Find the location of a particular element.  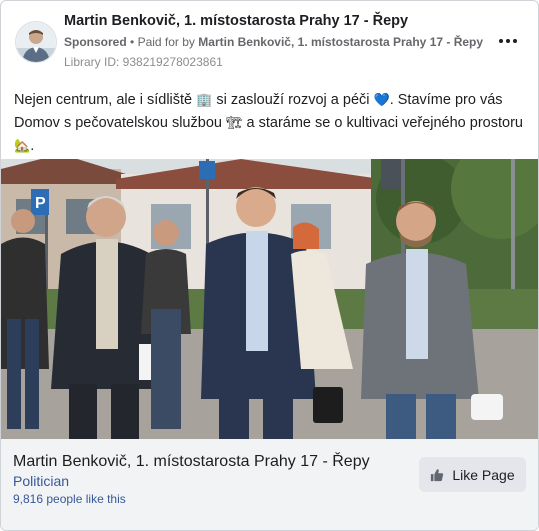

blue-heart-emoji-icon: 💙 is located at coordinates (381, 100).